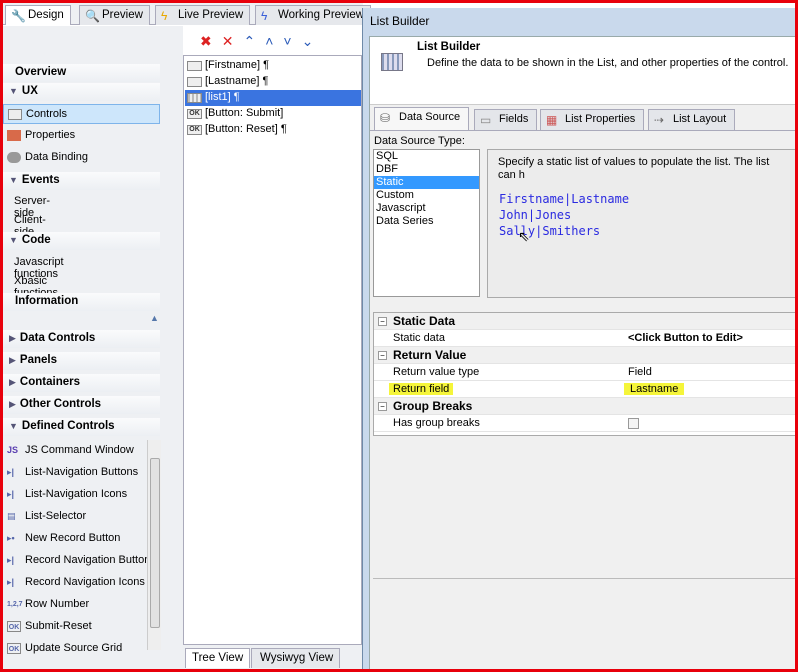 This screenshot has width=798, height=672. I want to click on category-return-value: − Return Value, so click(585, 355).